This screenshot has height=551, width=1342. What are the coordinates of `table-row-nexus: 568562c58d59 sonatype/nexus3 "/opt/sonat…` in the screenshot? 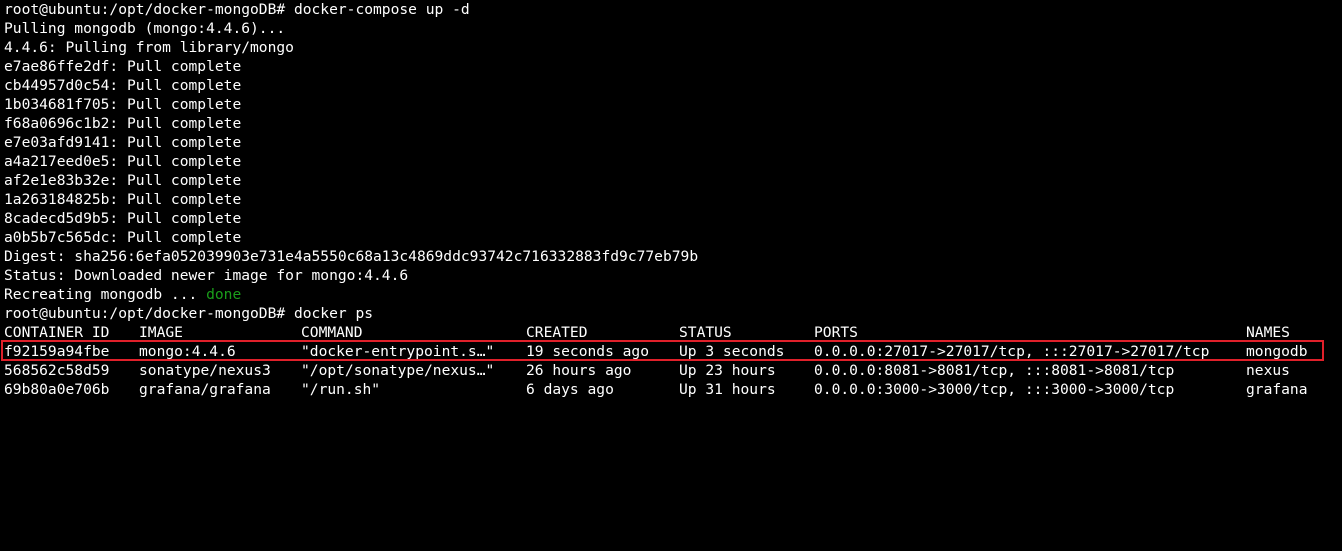 It's located at (673, 370).